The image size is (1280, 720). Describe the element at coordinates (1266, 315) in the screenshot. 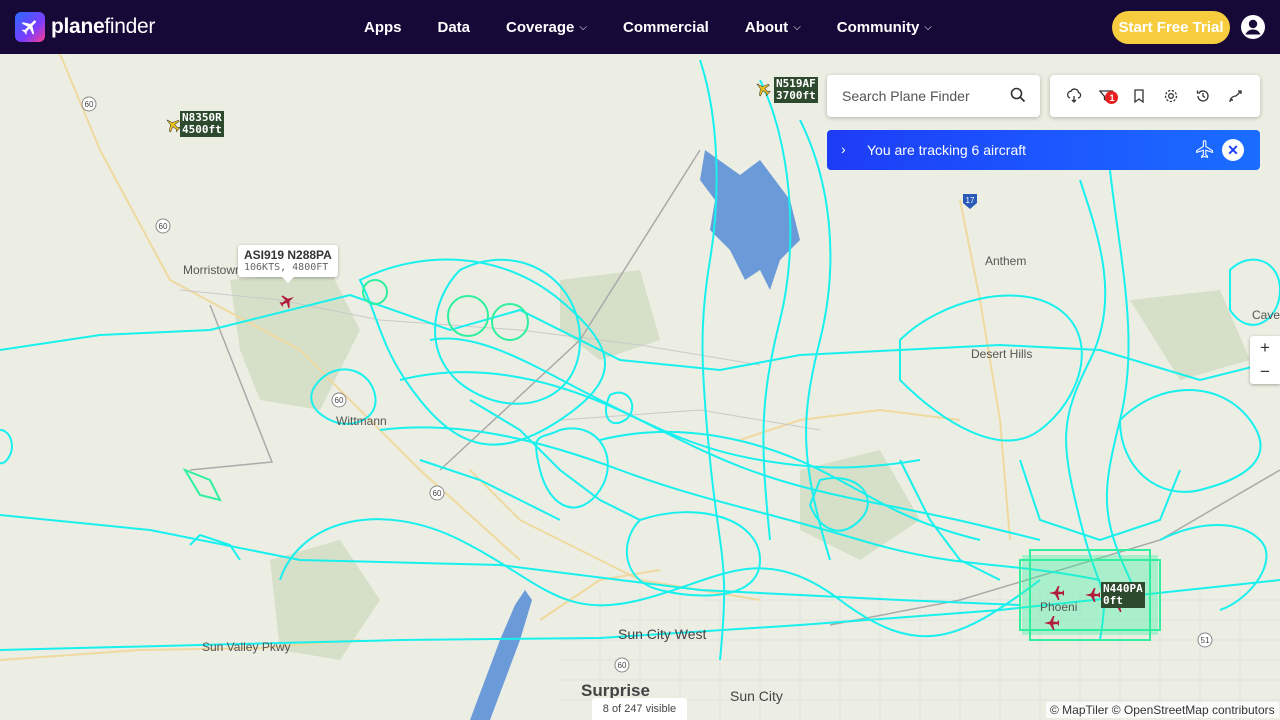

I see `place-cave: Cave` at that location.